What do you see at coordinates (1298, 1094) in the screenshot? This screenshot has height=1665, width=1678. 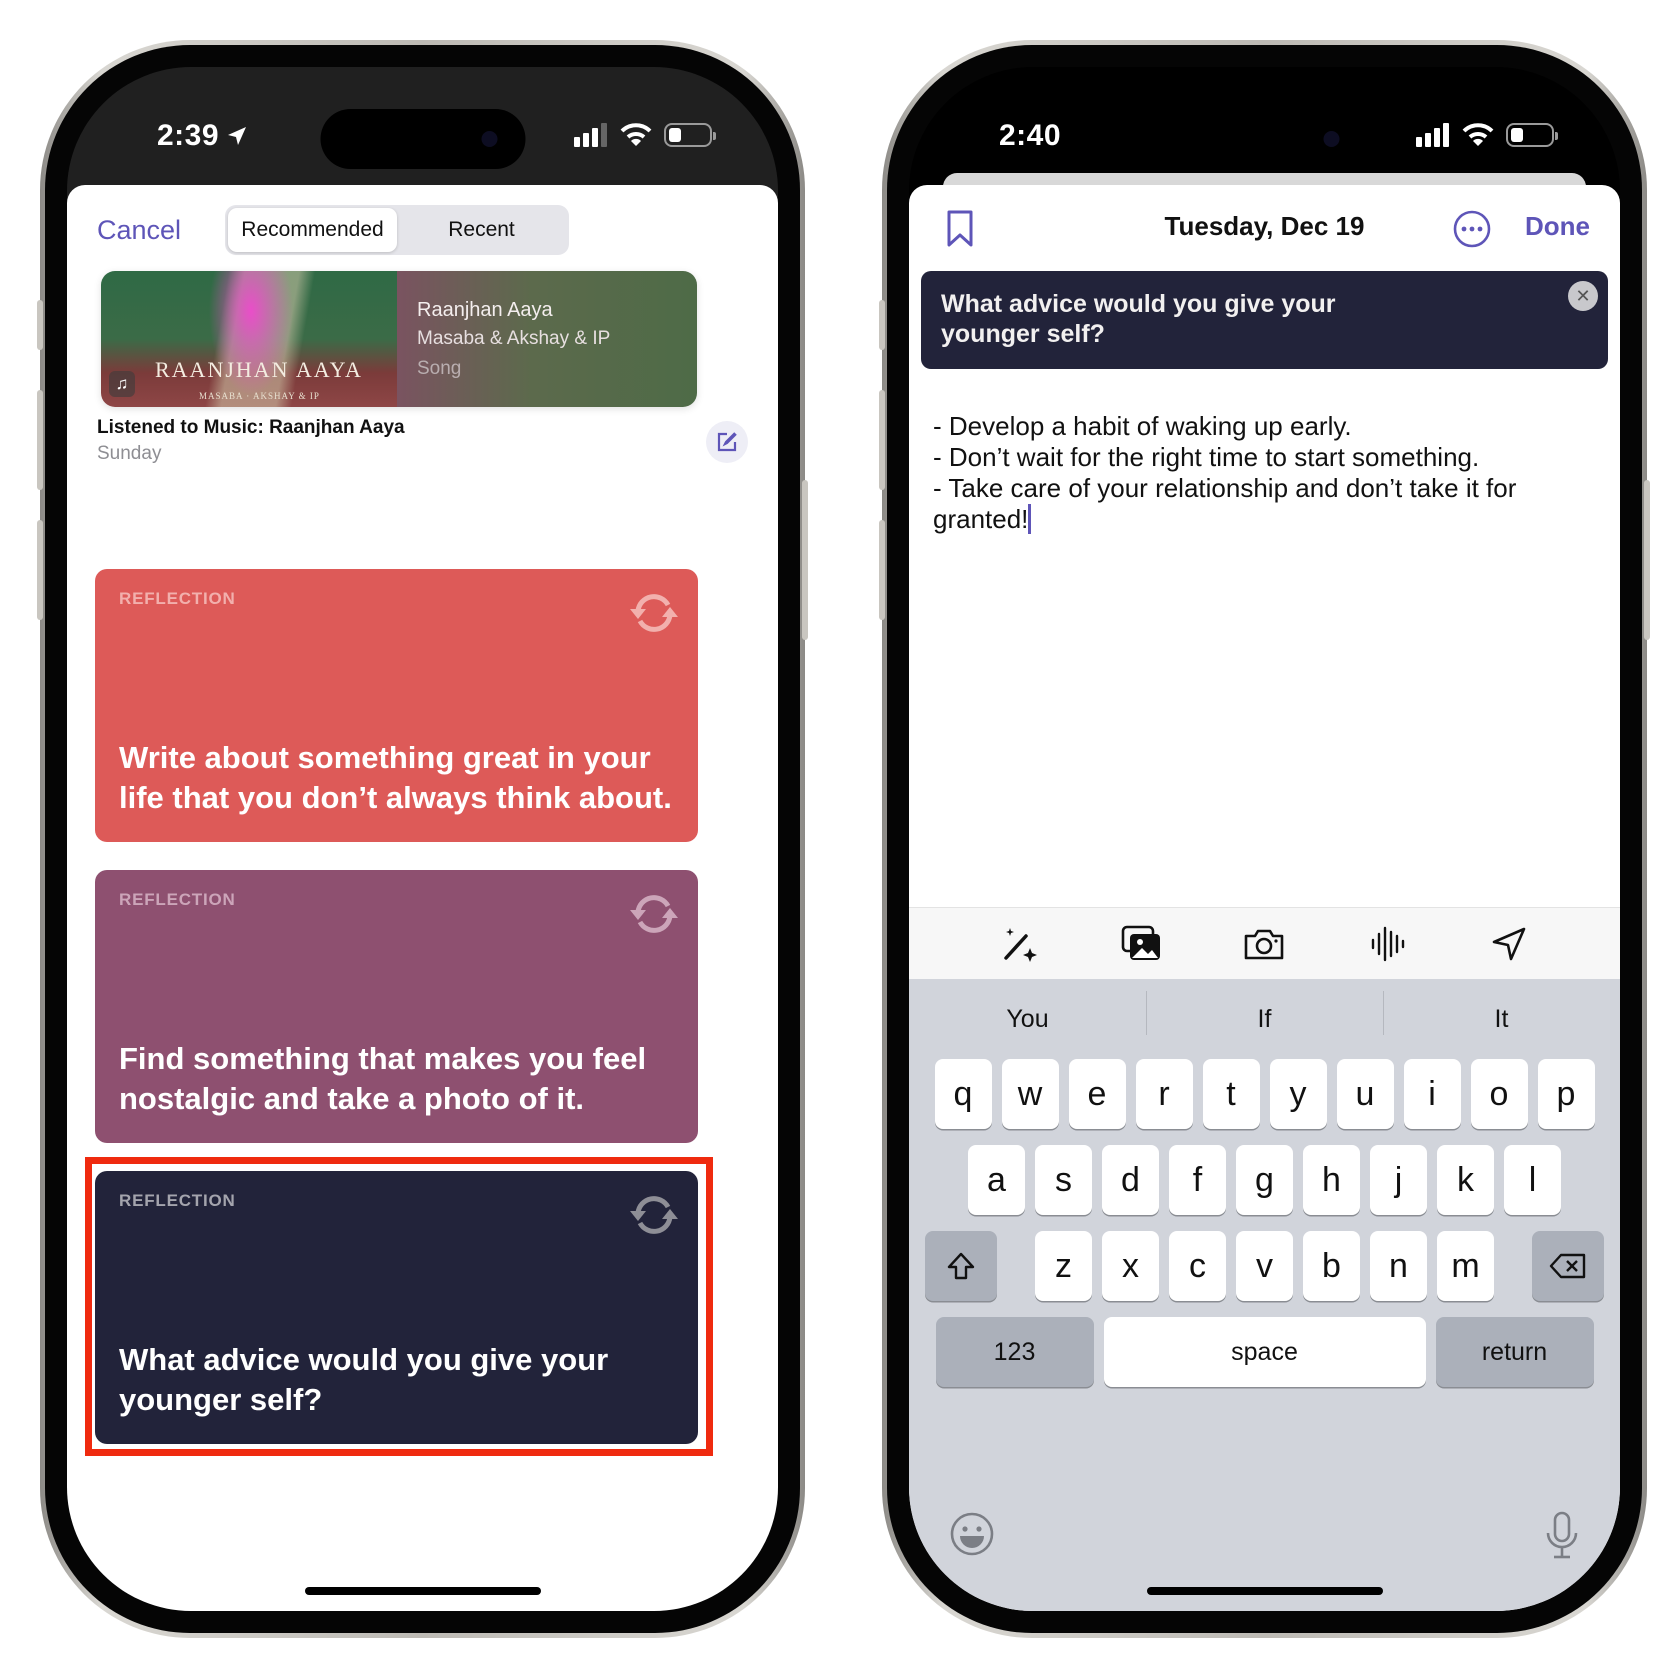 I see `key-y: y` at bounding box center [1298, 1094].